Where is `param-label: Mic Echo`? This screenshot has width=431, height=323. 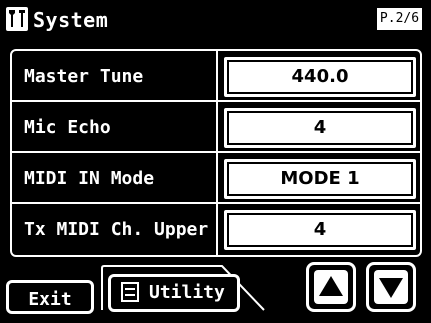 param-label: Mic Echo is located at coordinates (67, 127).